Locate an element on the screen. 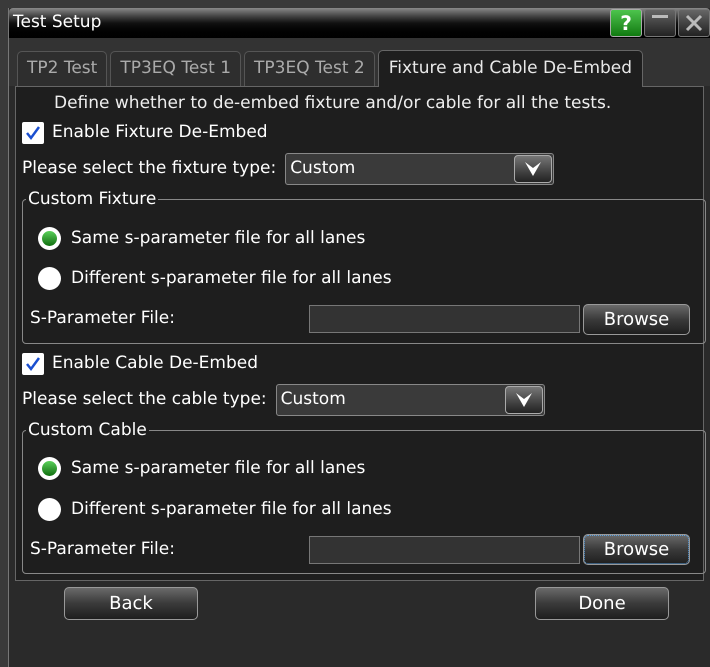  checkbox-label: Enable Fixture De-Embed is located at coordinates (160, 132).